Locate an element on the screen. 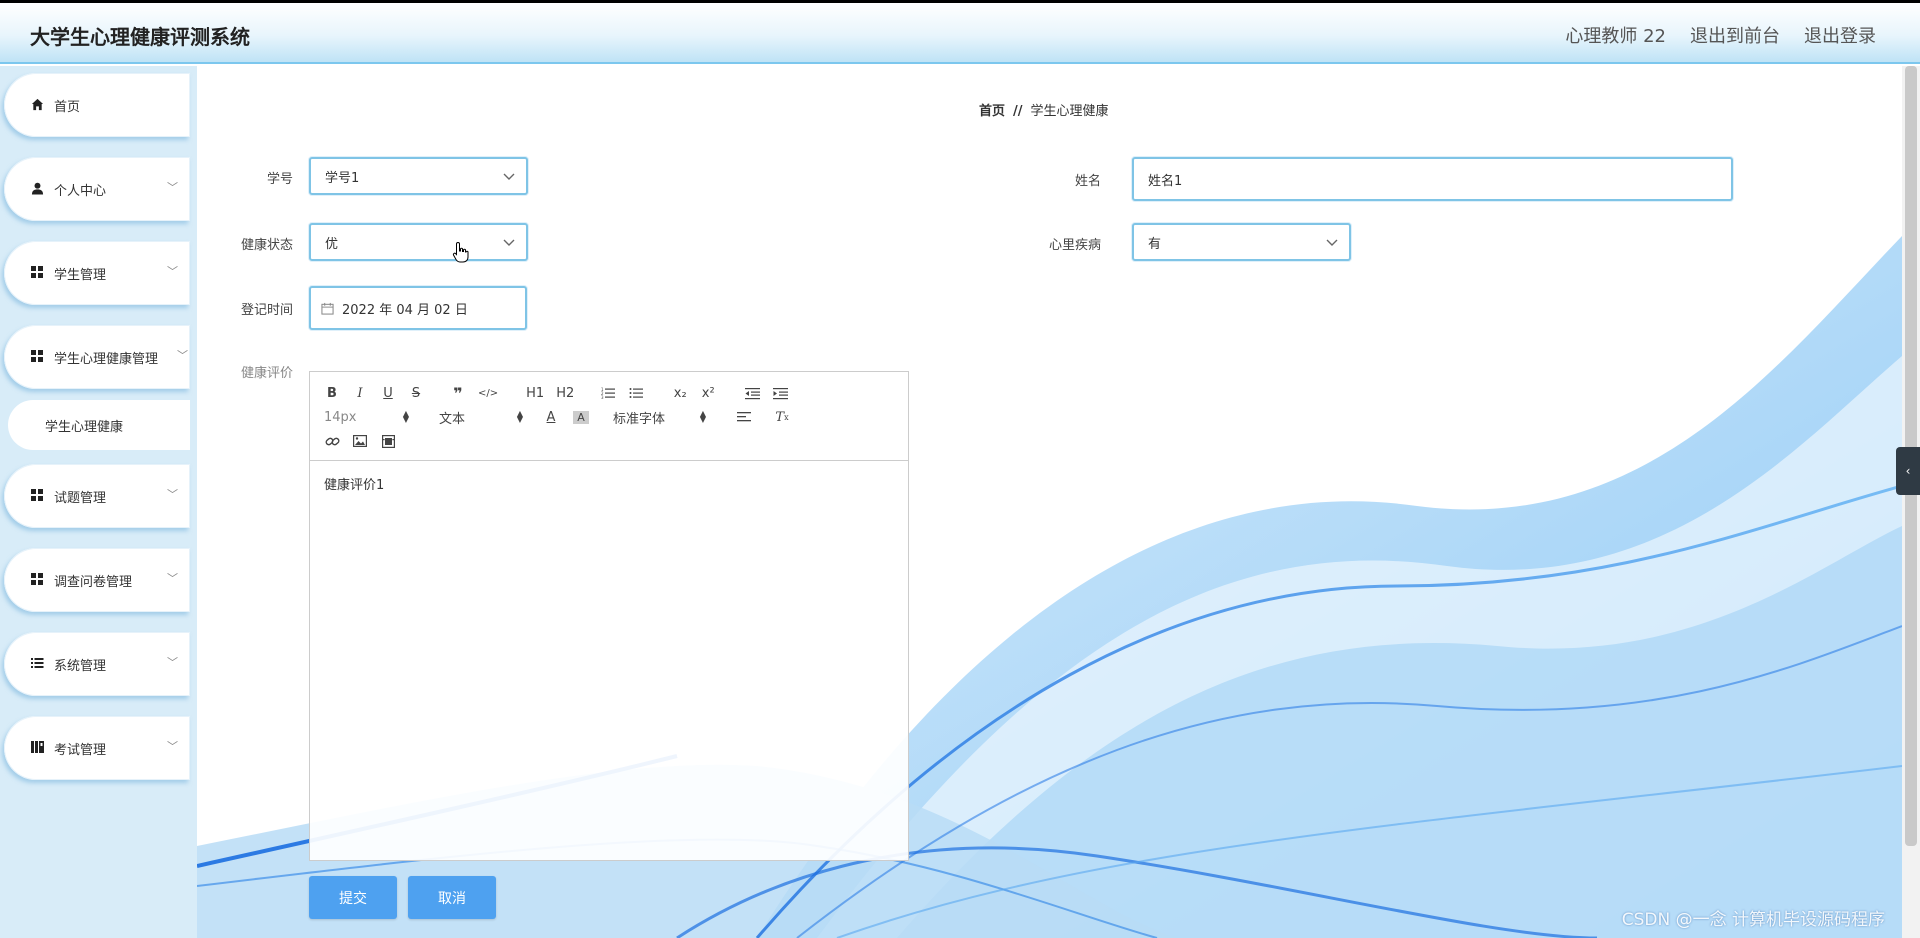 The width and height of the screenshot is (1920, 938). toolbar-row-2: 14px ▲ ▼ 文本 ▲ ▼ A A 标准字体 ▲ ▼ Tx is located at coordinates (563, 417).